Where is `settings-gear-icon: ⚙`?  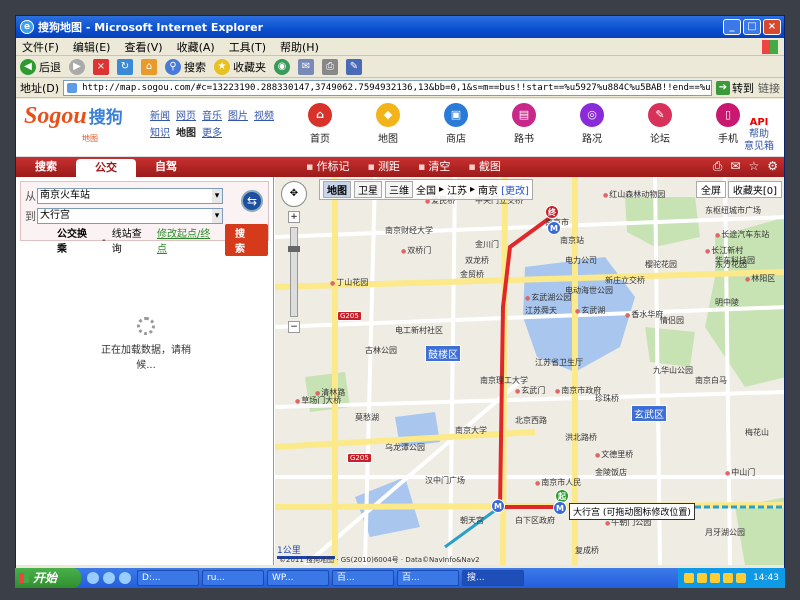 settings-gear-icon: ⚙ is located at coordinates (772, 166).